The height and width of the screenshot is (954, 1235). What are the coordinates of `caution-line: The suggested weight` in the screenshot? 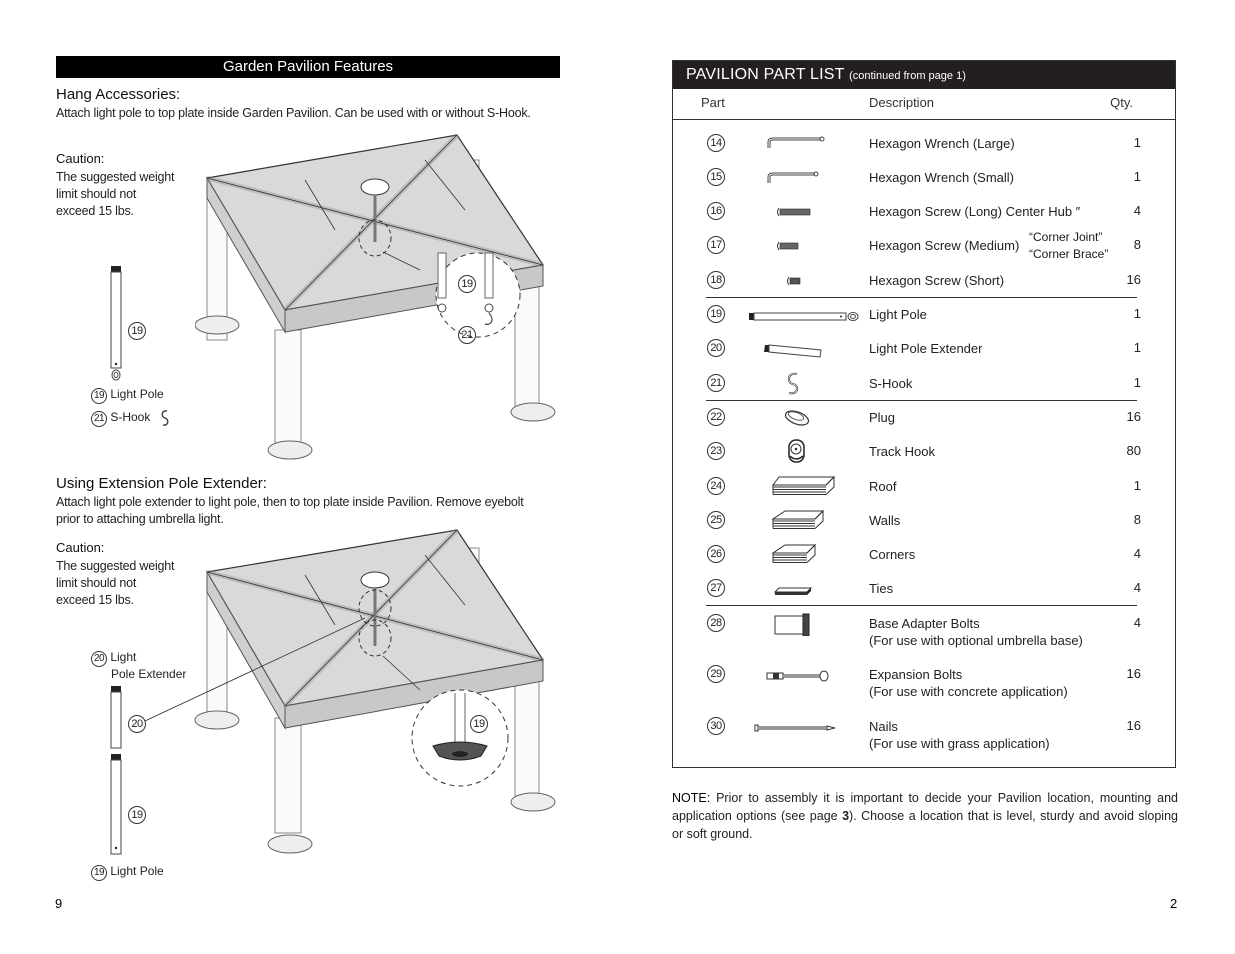 It's located at (115, 177).